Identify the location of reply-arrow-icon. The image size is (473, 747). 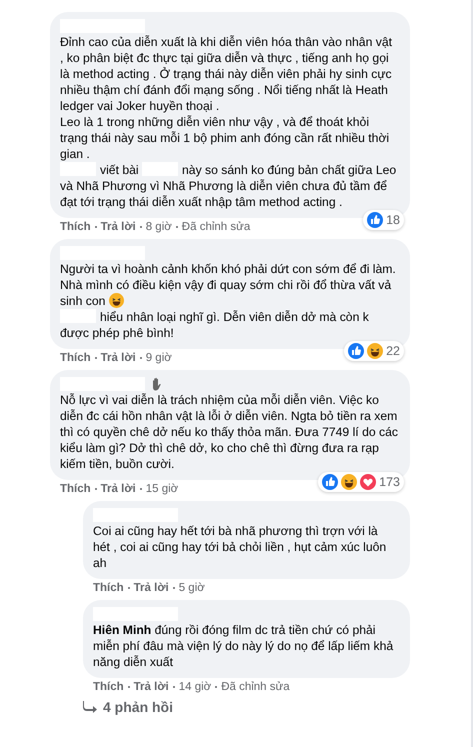
(90, 707).